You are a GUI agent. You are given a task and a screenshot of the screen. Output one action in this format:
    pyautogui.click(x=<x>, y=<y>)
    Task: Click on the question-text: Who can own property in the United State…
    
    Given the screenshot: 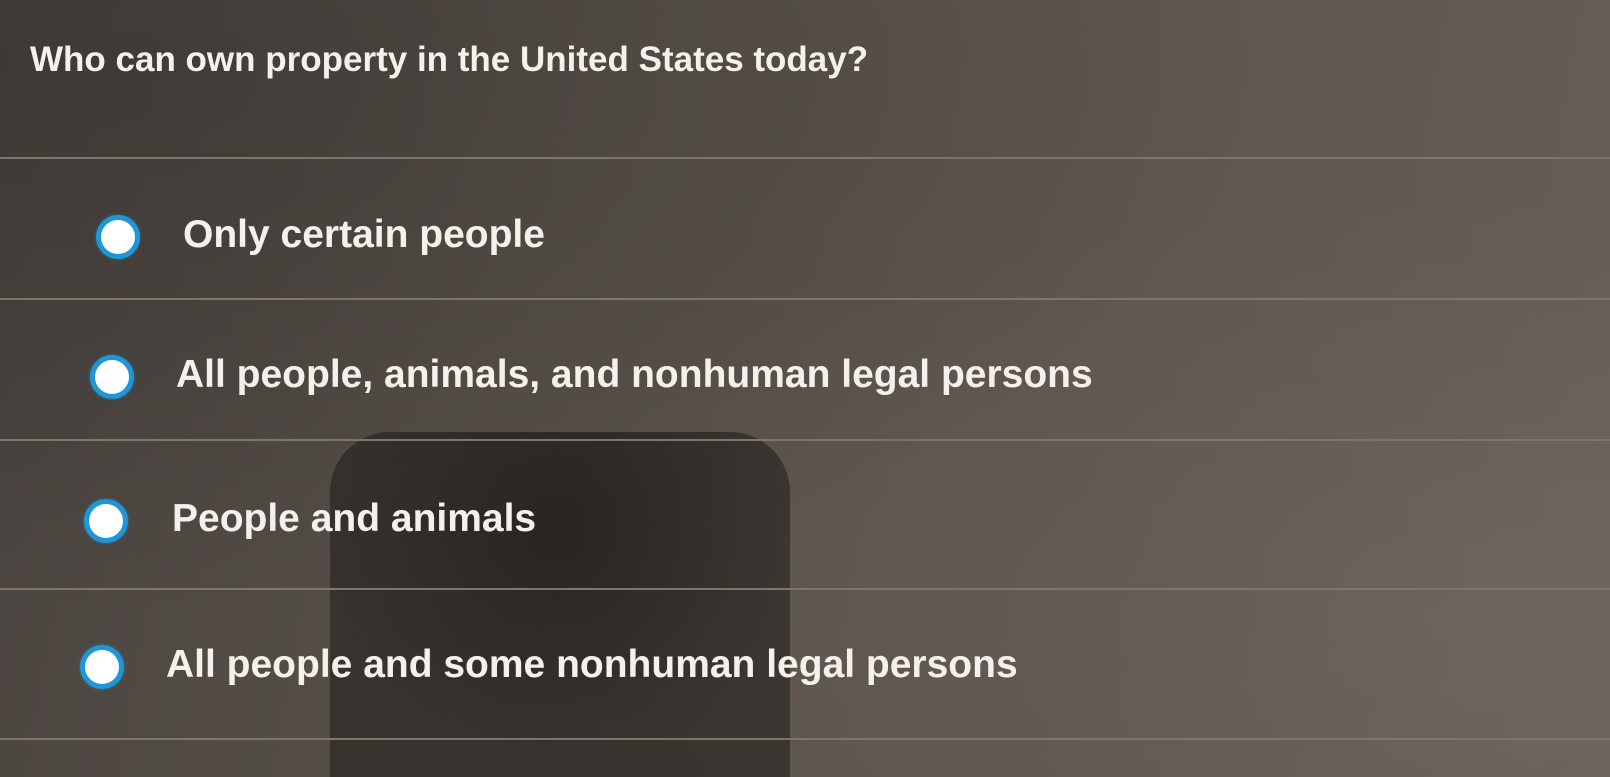 What is the action you would take?
    pyautogui.click(x=449, y=59)
    